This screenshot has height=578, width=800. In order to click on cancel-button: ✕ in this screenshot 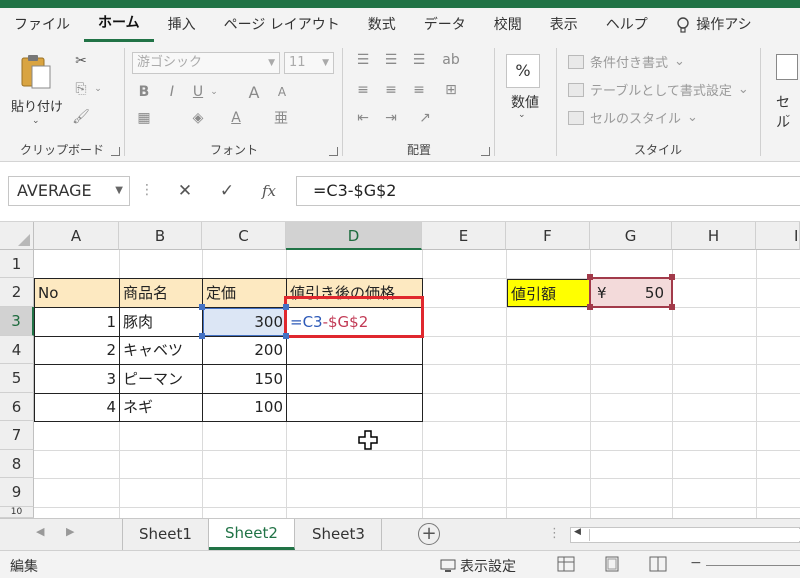, I will do `click(185, 191)`.